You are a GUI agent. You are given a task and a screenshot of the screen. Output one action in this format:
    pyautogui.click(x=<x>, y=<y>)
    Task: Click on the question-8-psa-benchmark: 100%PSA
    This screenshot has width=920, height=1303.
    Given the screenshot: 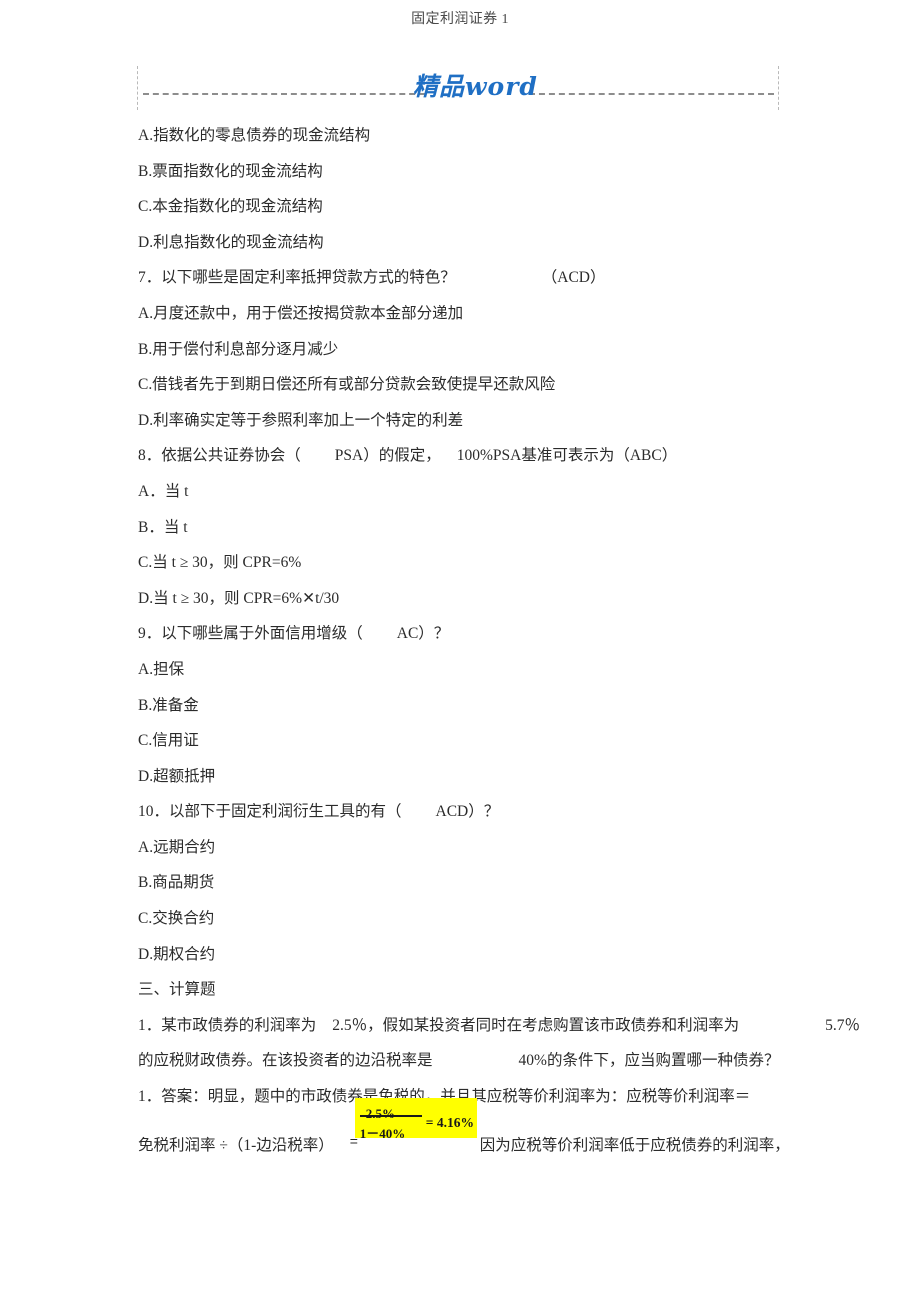 What is the action you would take?
    pyautogui.click(x=489, y=456)
    